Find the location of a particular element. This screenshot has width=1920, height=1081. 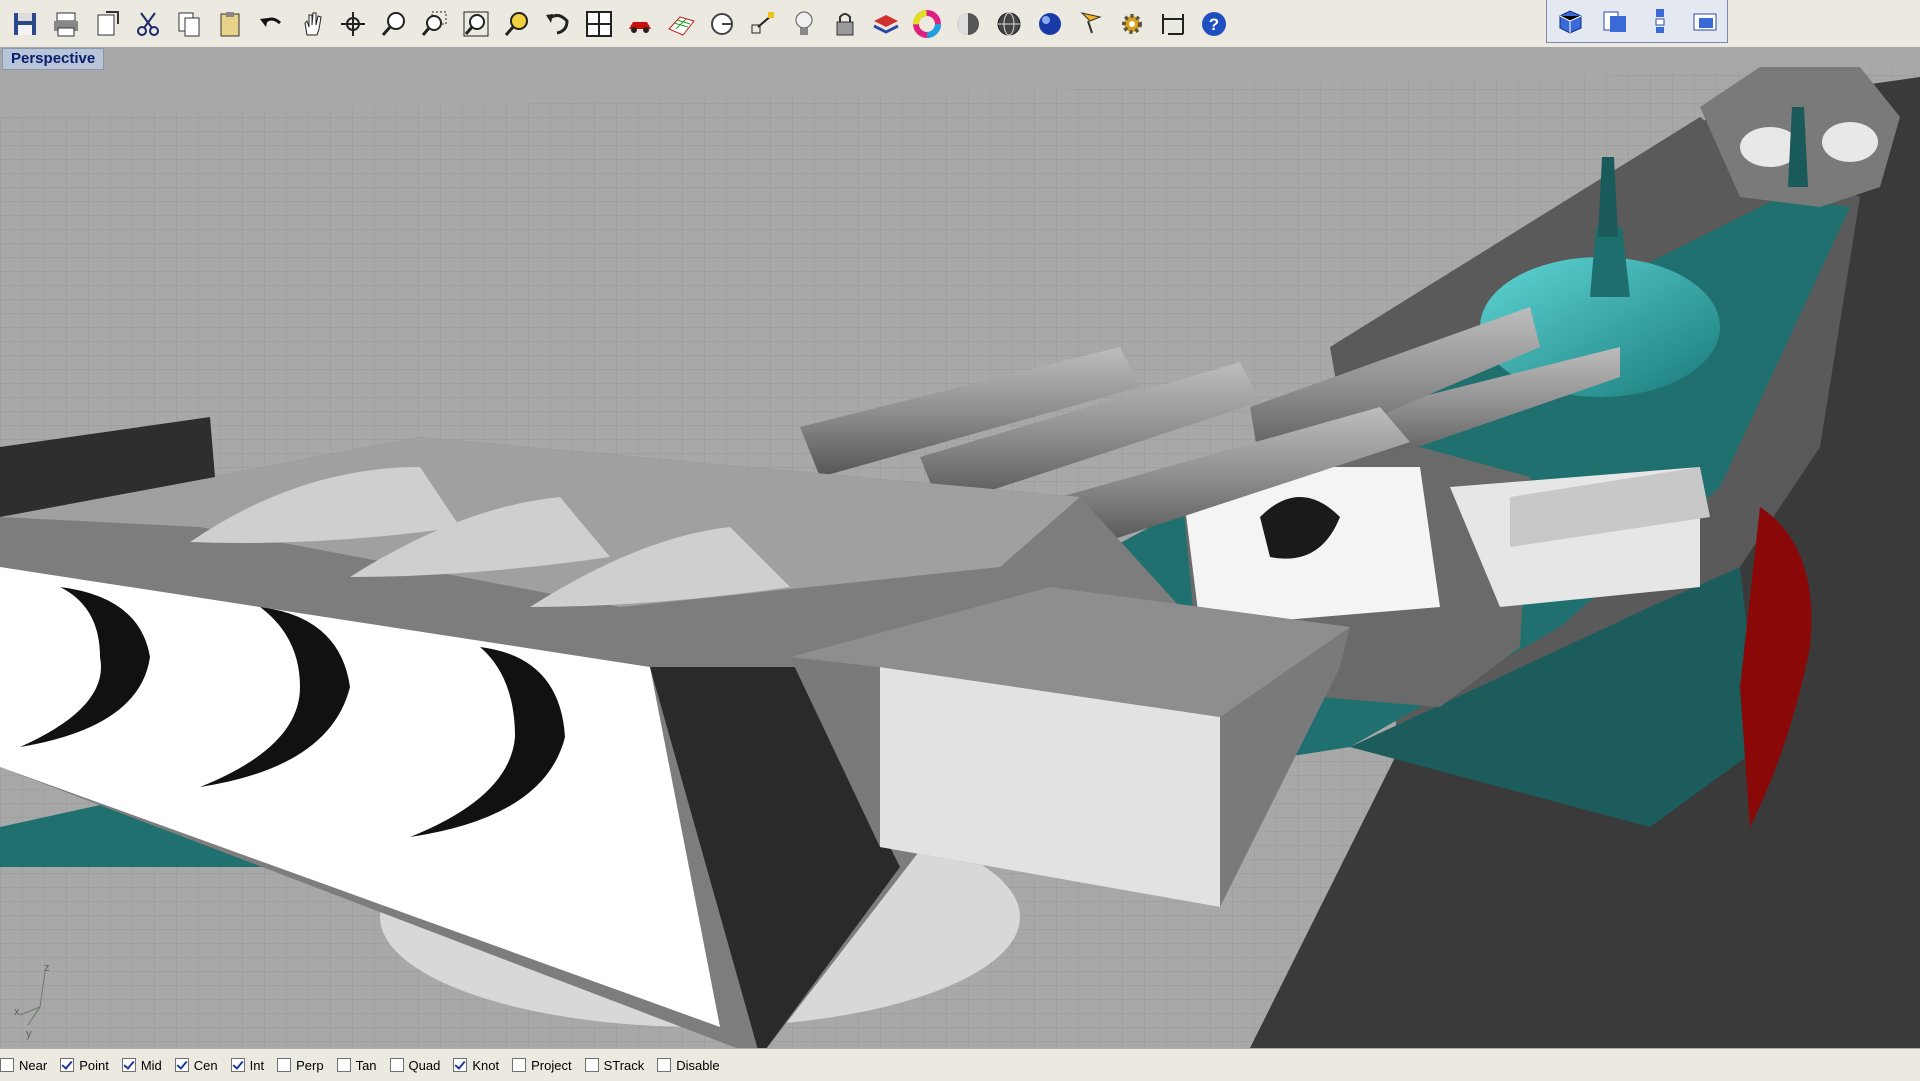

settings-gear-icon is located at coordinates (1131, 24).